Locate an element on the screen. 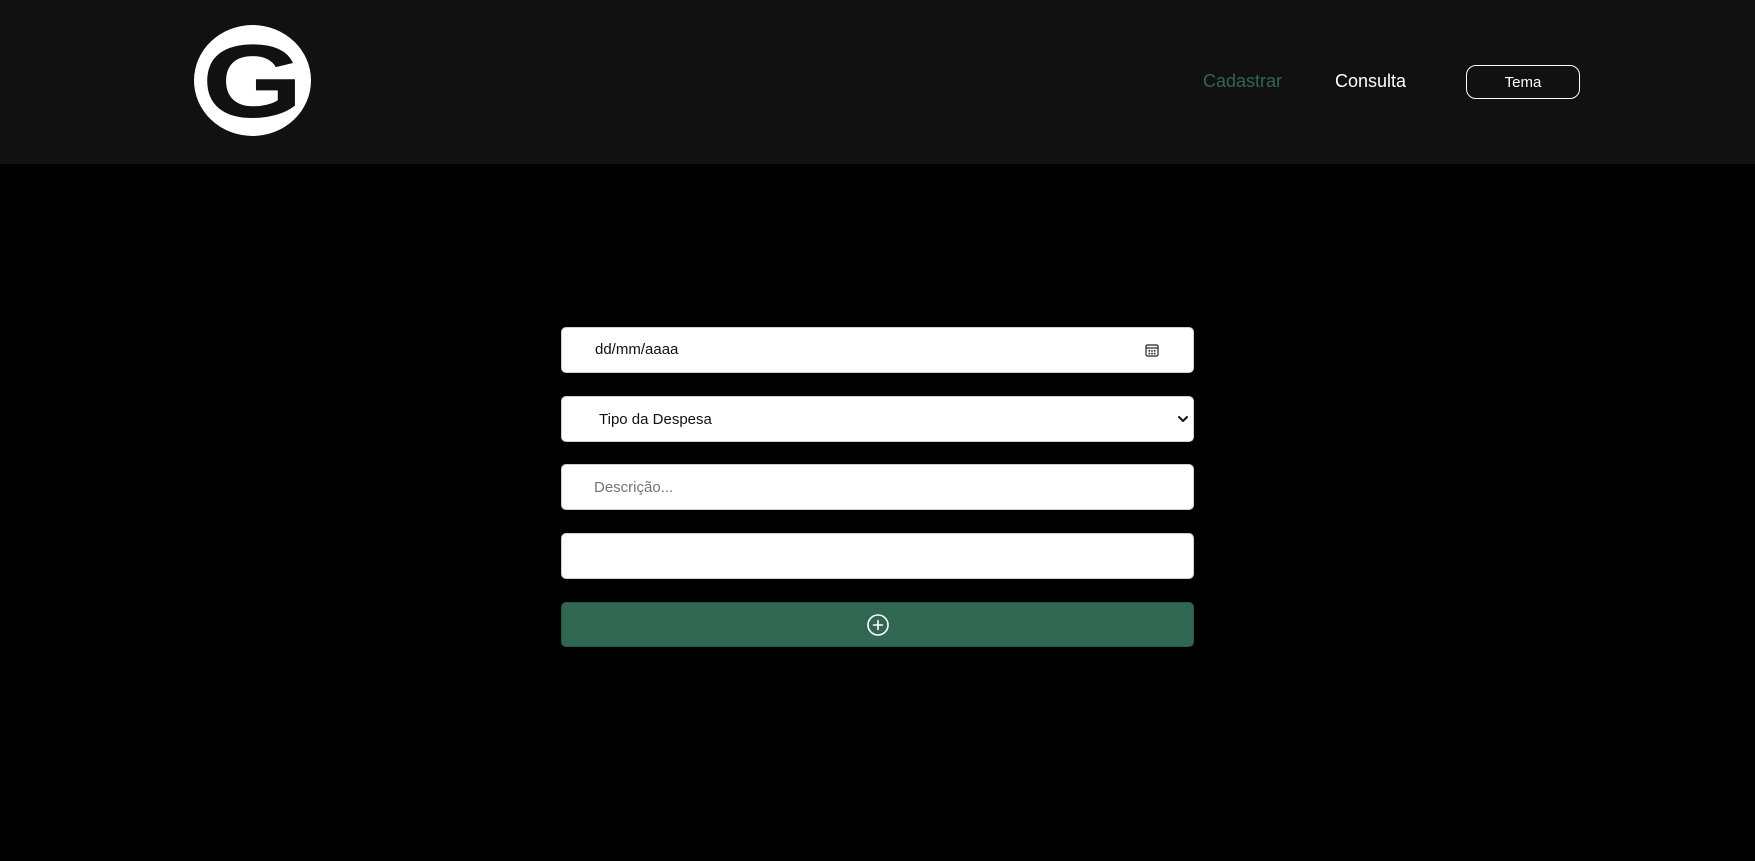 The height and width of the screenshot is (861, 1755). add-expense-button is located at coordinates (877, 624).